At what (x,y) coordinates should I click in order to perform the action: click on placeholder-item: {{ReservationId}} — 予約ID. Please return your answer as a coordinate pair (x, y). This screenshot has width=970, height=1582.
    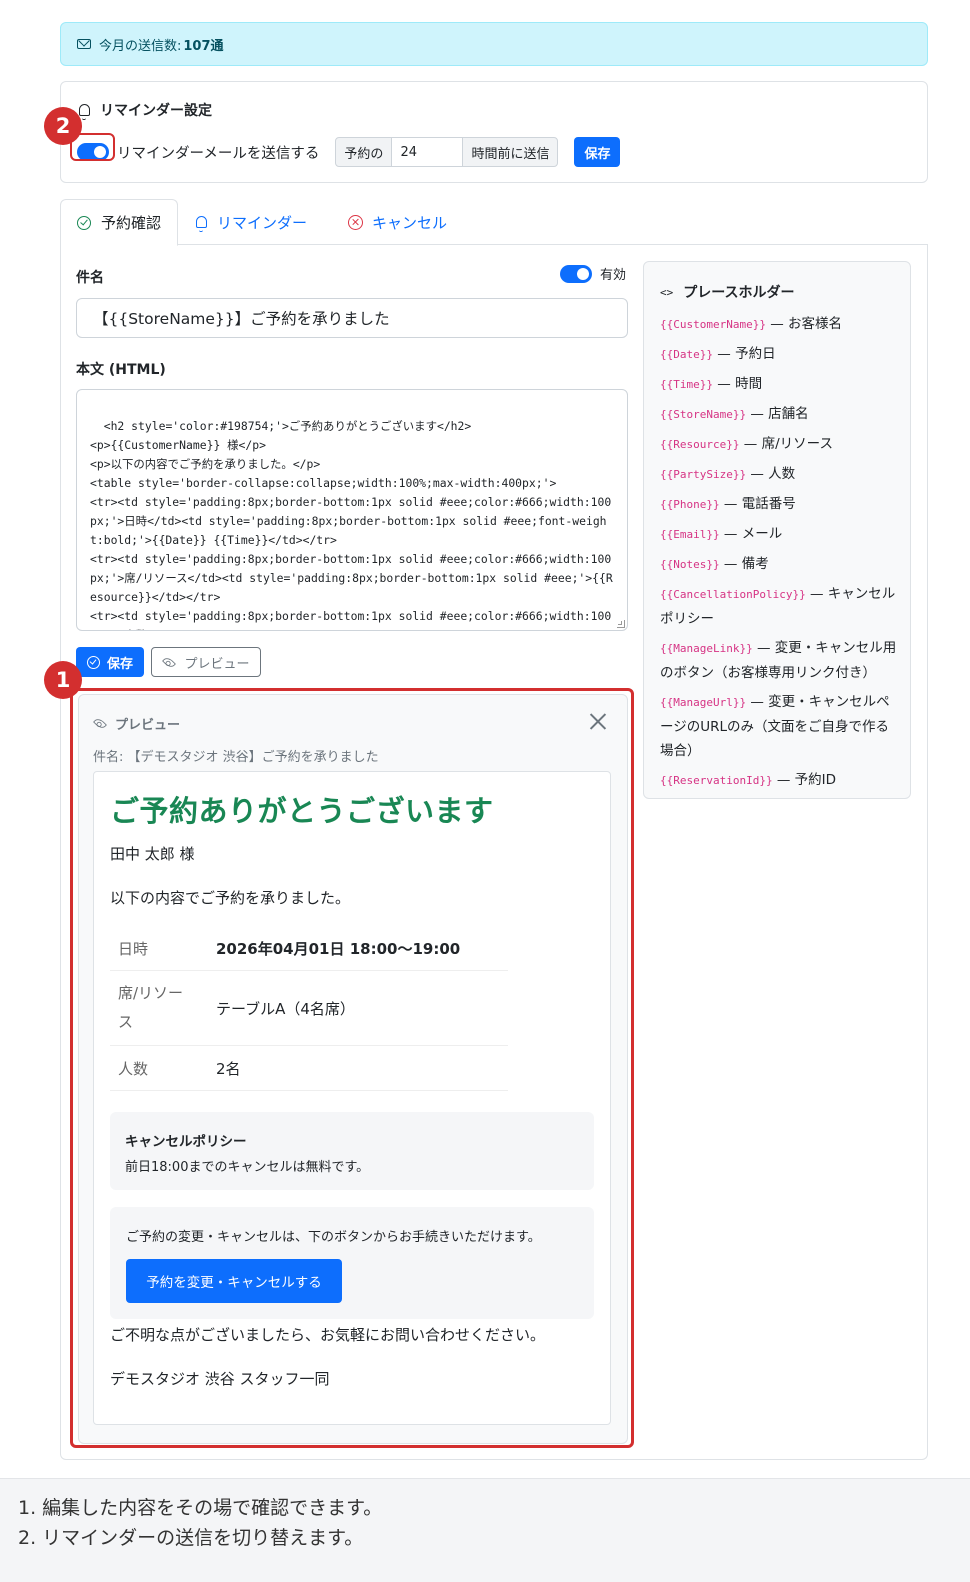
    Looking at the image, I should click on (780, 780).